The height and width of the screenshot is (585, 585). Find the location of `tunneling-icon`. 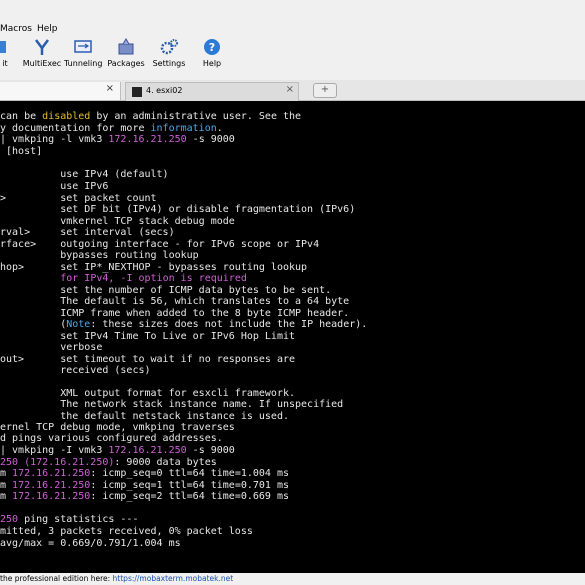

tunneling-icon is located at coordinates (83, 46).